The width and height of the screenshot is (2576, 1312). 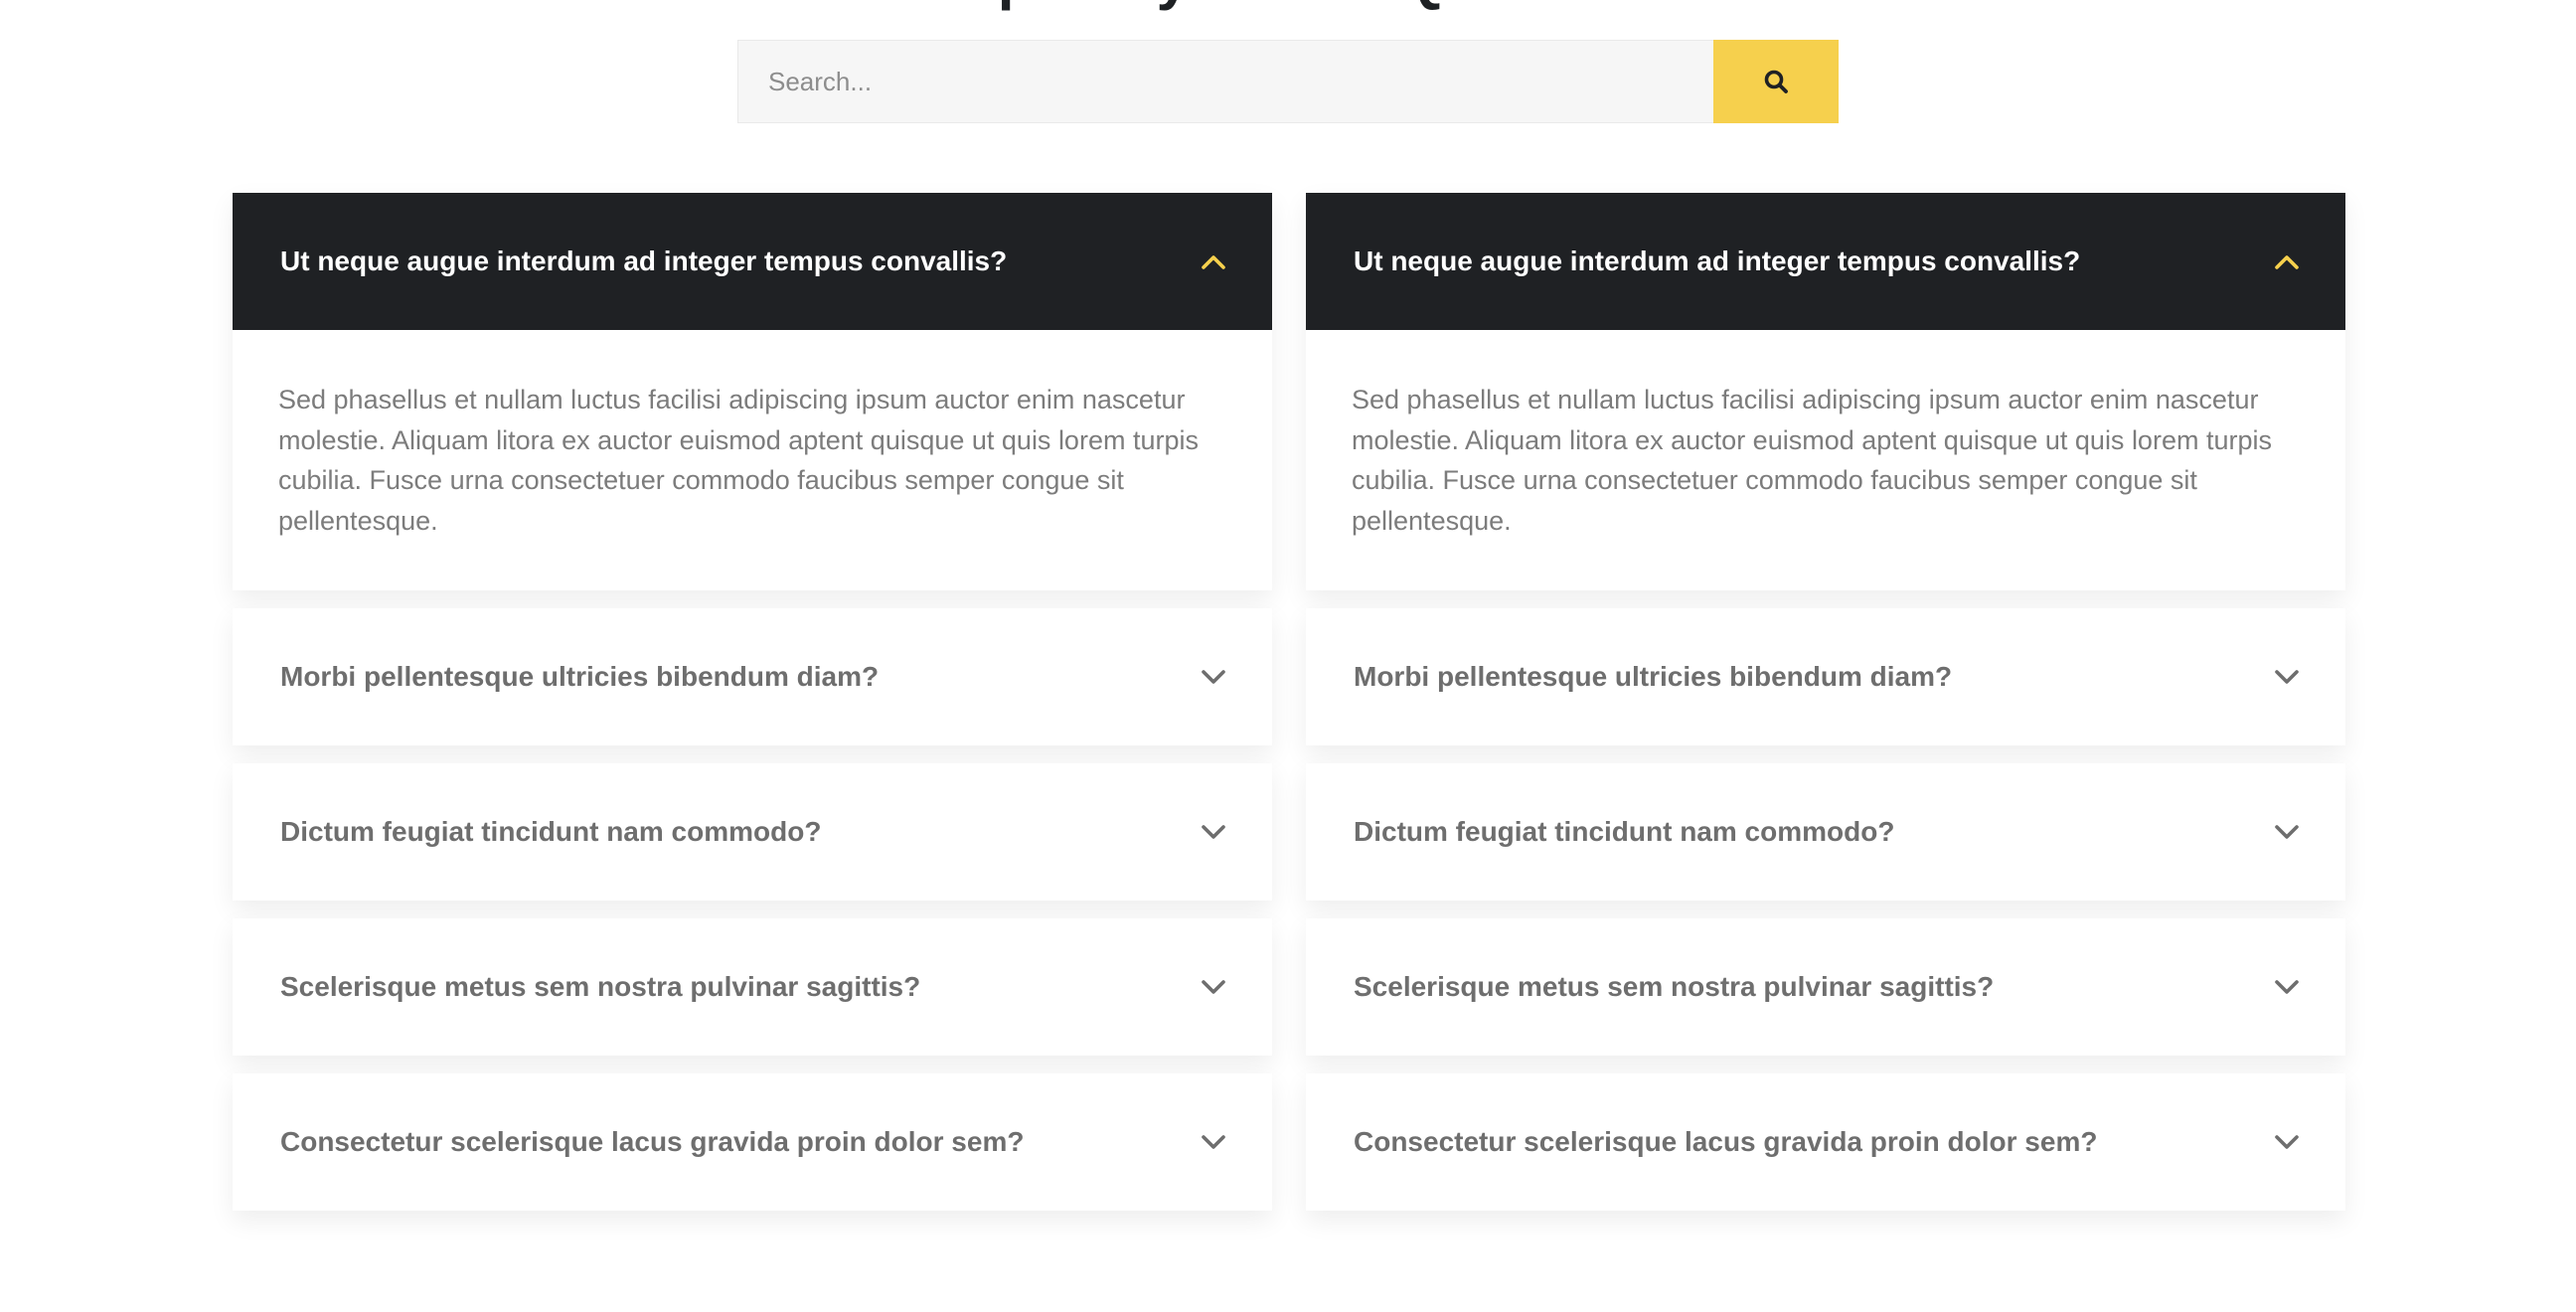 I want to click on page-title: Frequently Asked Questions, so click(x=1288, y=4).